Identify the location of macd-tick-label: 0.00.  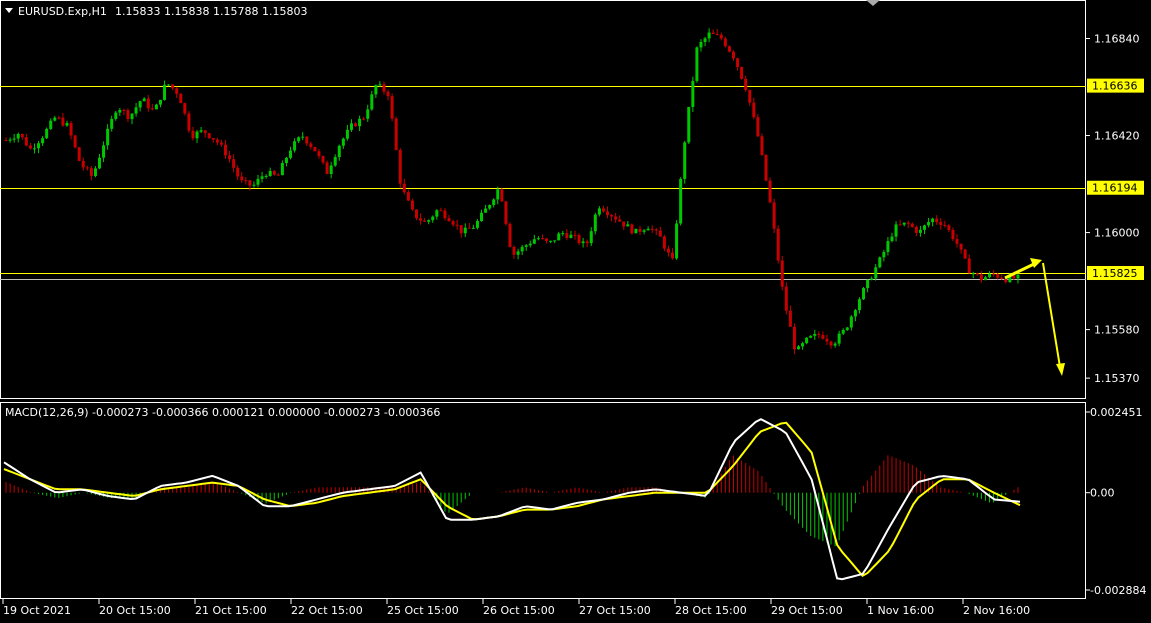
(1102, 493).